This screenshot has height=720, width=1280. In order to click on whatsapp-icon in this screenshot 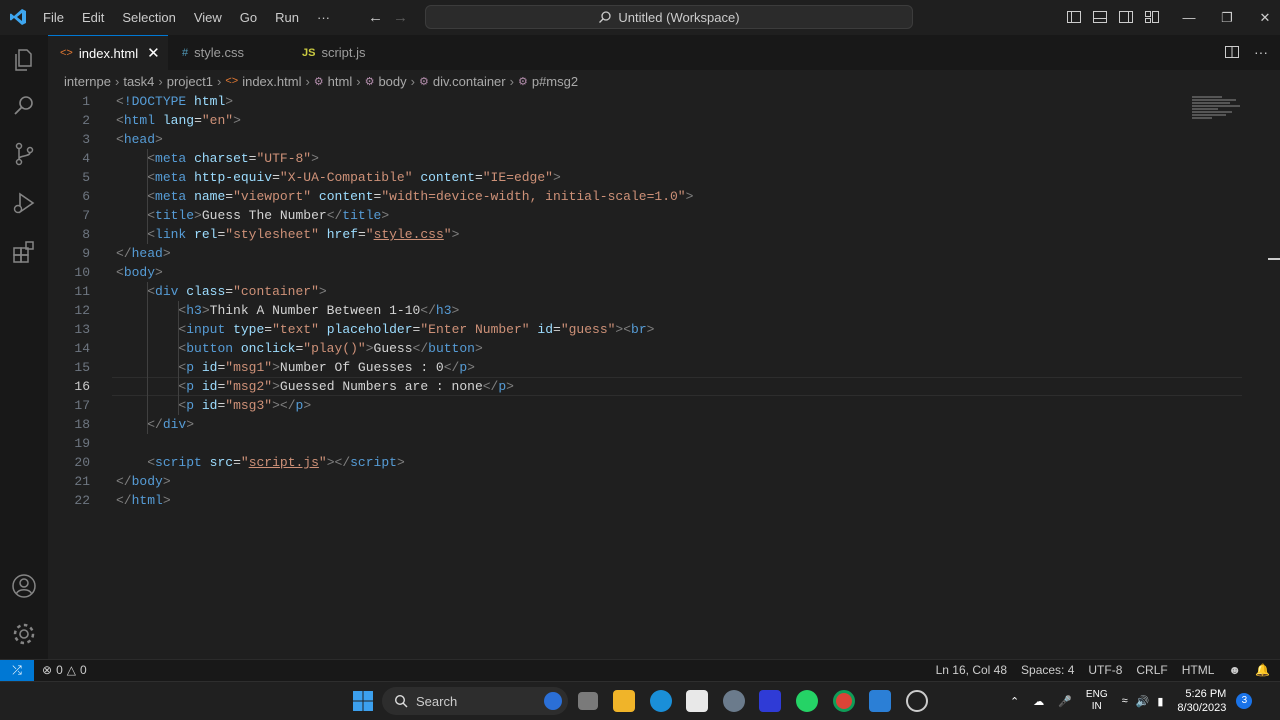, I will do `click(807, 701)`.